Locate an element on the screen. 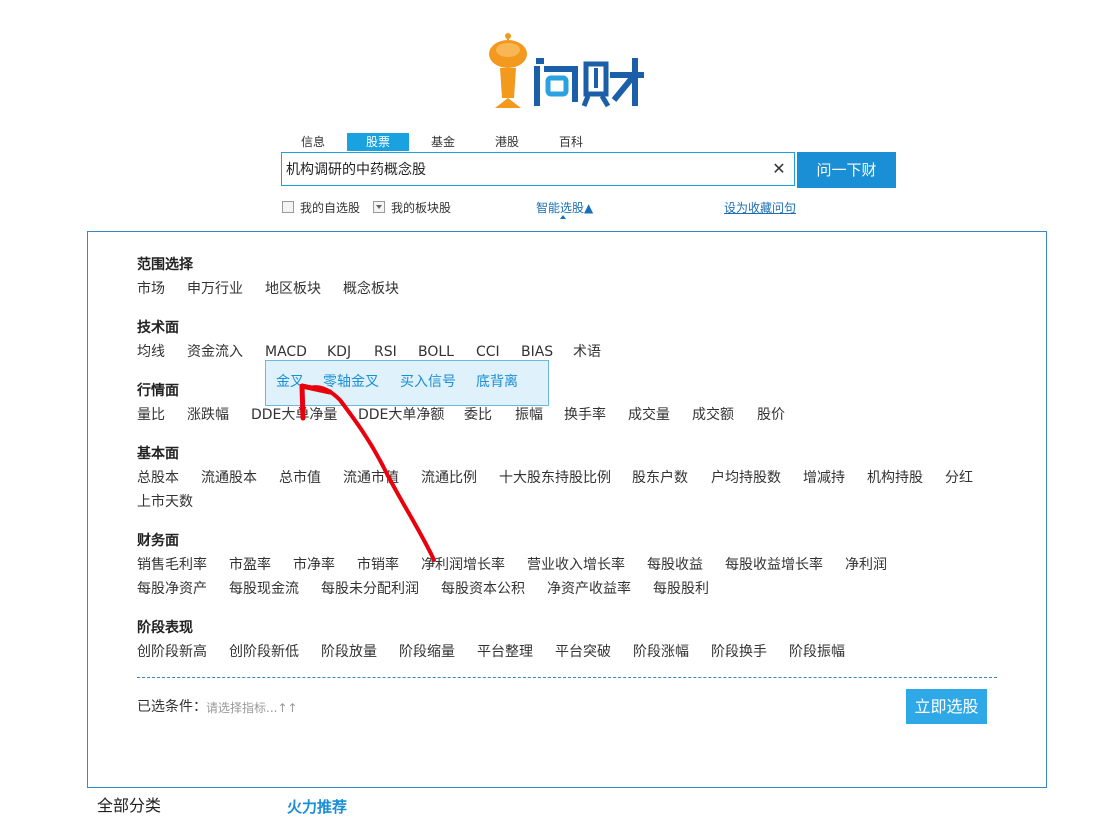 This screenshot has width=1098, height=817. filter-item: CCI is located at coordinates (488, 352).